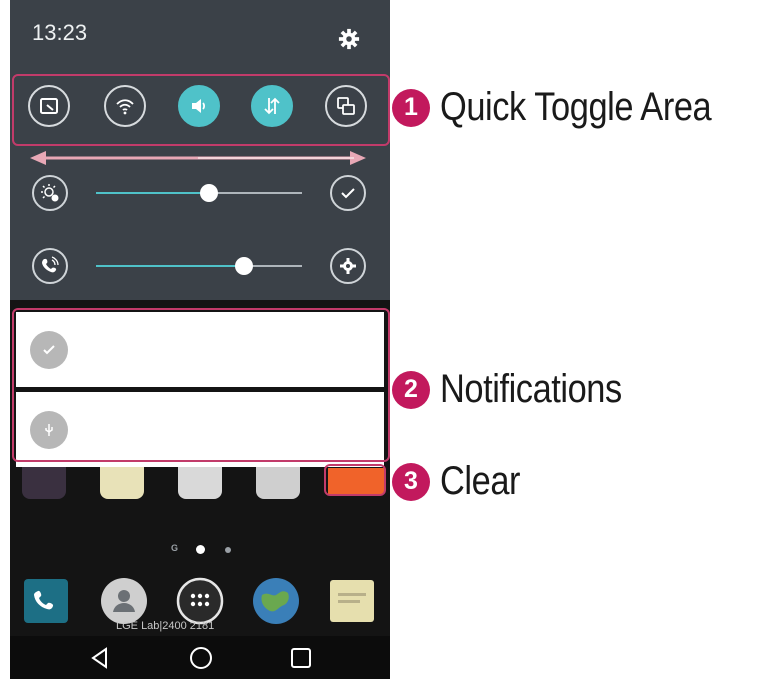  I want to click on call-volume-slider-row, so click(200, 268).